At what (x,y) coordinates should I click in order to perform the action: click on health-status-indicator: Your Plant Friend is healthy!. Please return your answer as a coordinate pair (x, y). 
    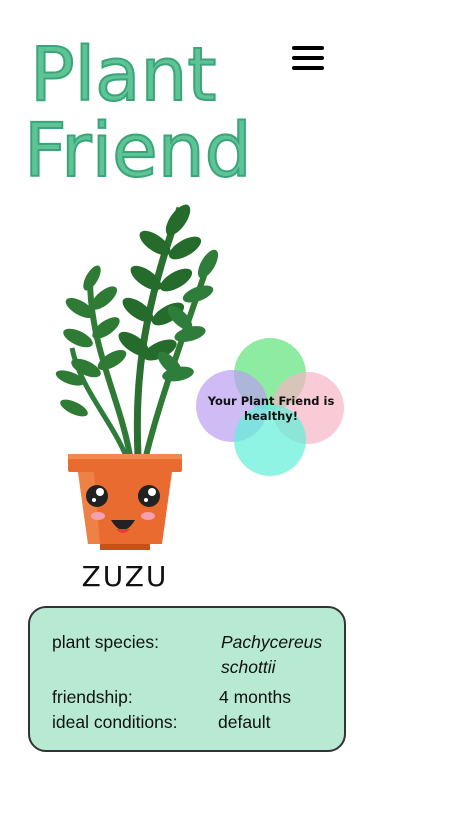
    Looking at the image, I should click on (271, 408).